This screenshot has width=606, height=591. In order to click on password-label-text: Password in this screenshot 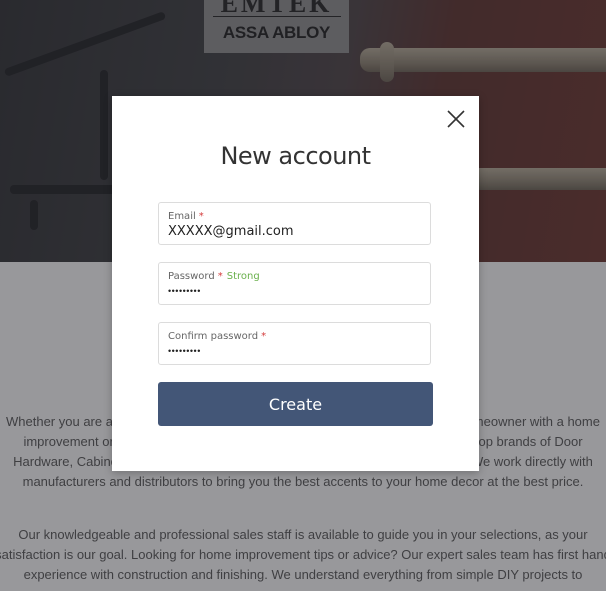, I will do `click(191, 276)`.